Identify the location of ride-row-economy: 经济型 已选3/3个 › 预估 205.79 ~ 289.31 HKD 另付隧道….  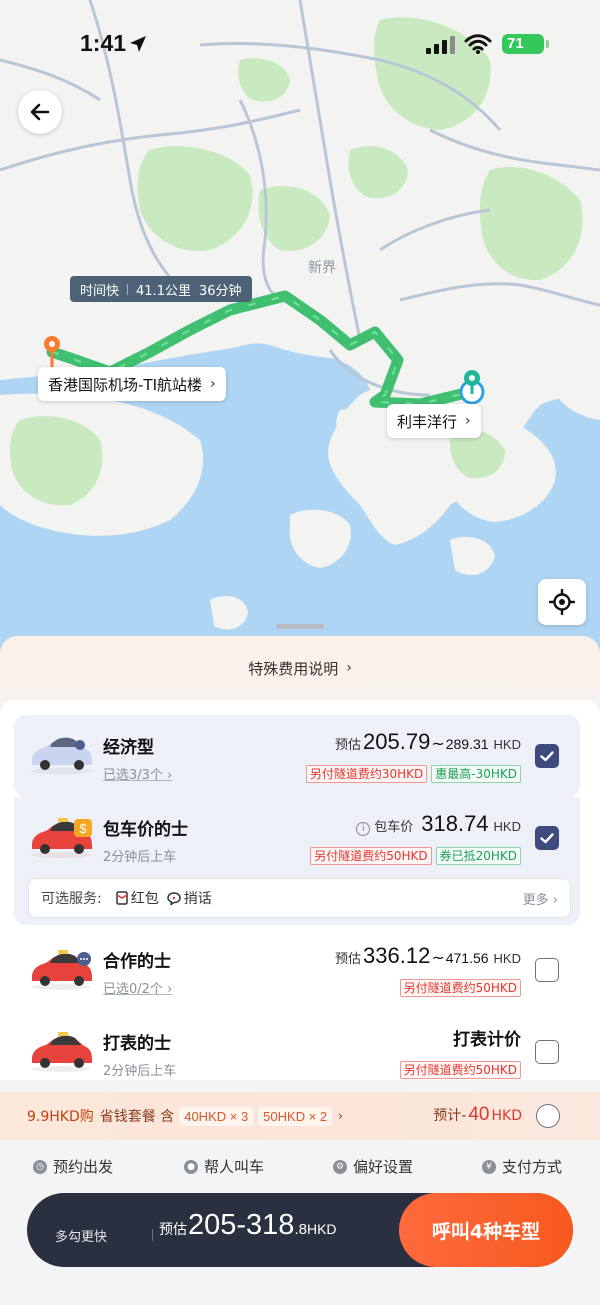
(297, 756).